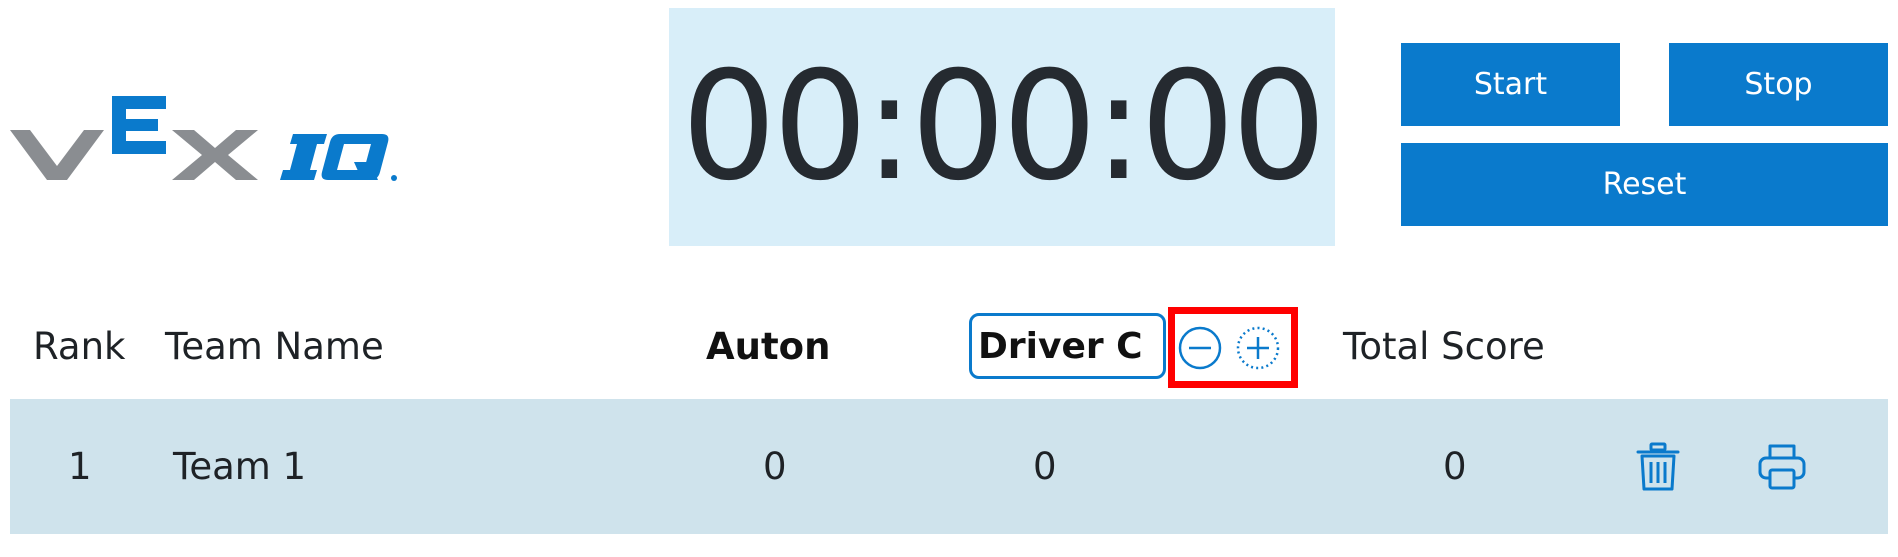  I want to click on driver-column-header-input: Driver C, so click(1067, 346).